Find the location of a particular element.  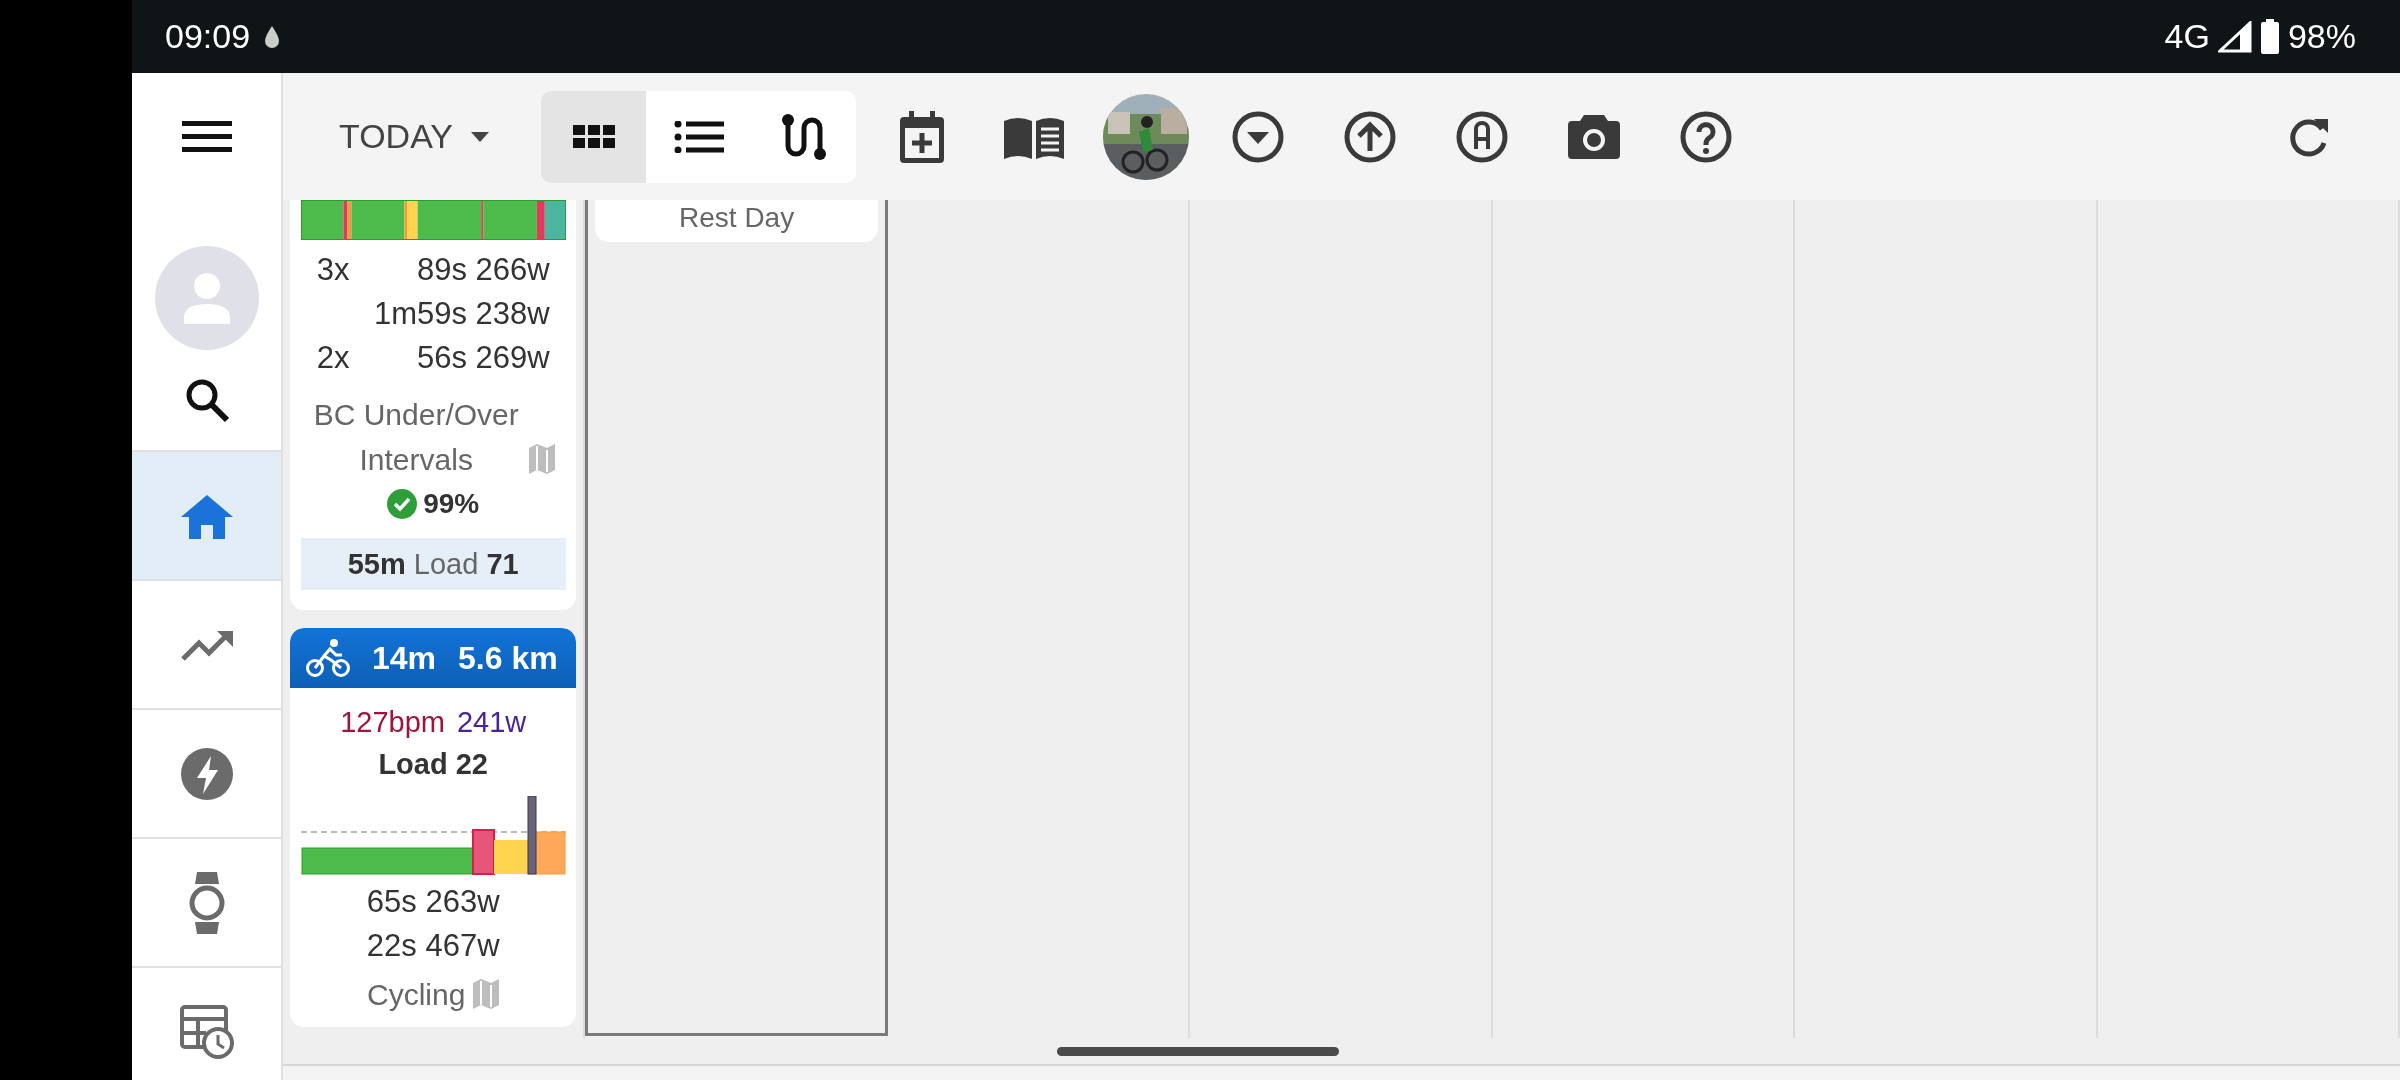

grid-icon is located at coordinates (593, 136).